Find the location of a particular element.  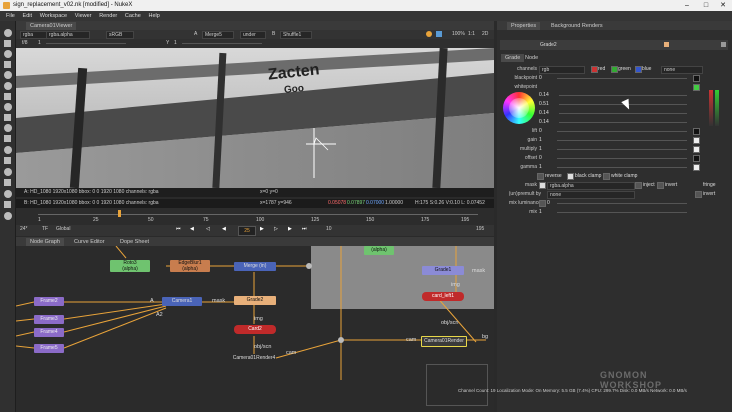

blackpoint-slider is located at coordinates (622, 78).